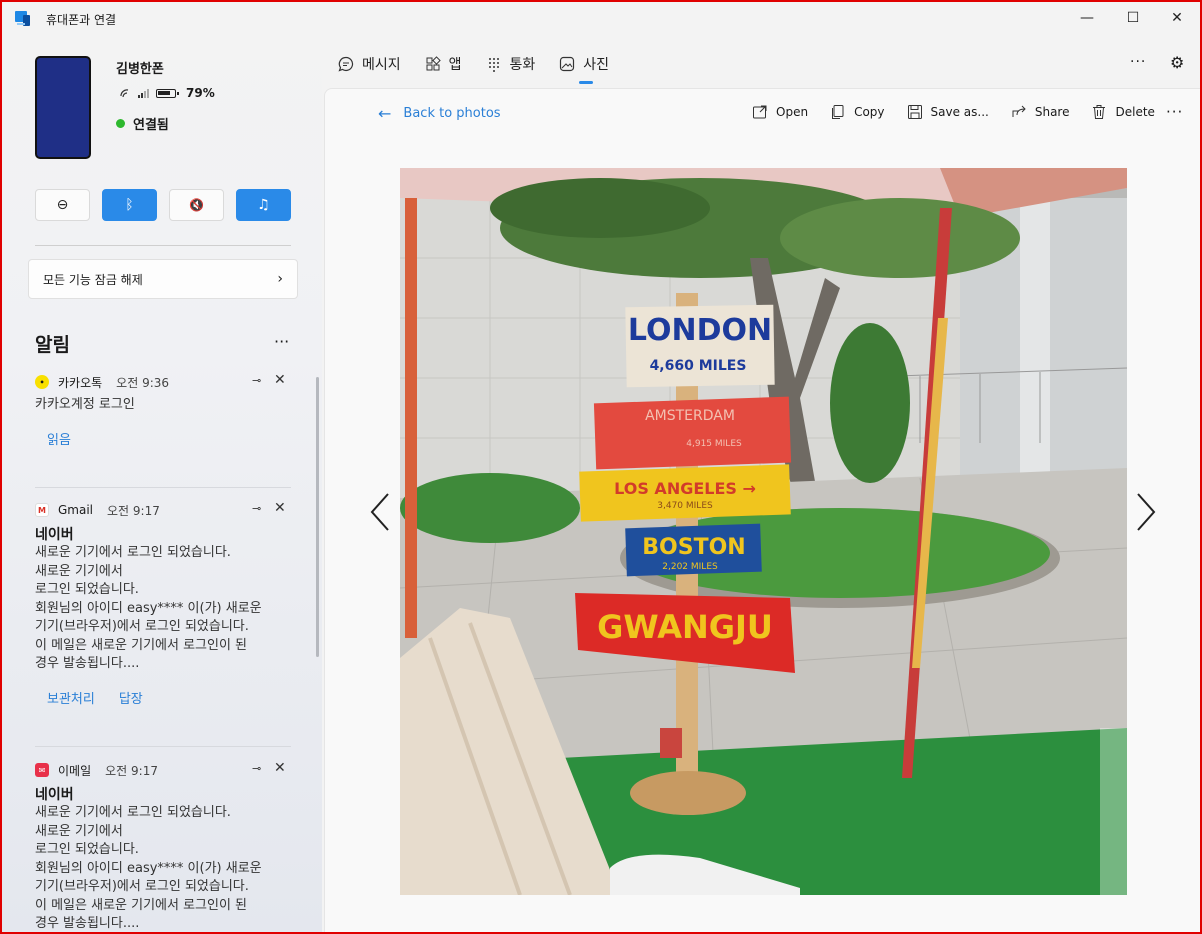 Image resolution: width=1202 pixels, height=934 pixels. I want to click on minimize-button: —, so click(1087, 18).